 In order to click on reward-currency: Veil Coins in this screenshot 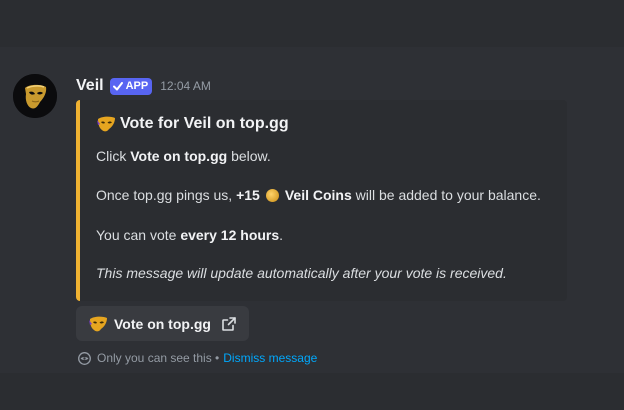, I will do `click(318, 195)`.